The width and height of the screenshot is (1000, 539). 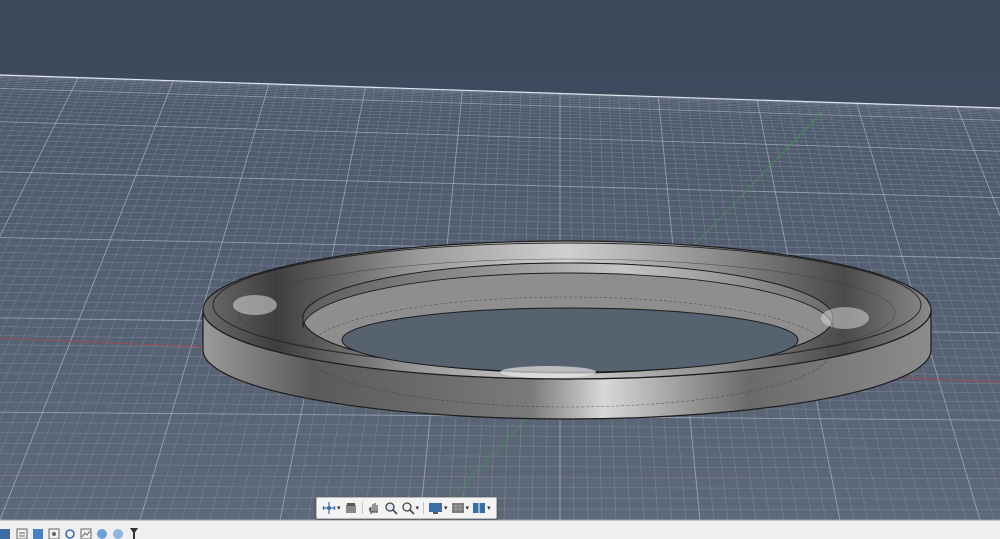 I want to click on viewports-icon, so click(x=479, y=508).